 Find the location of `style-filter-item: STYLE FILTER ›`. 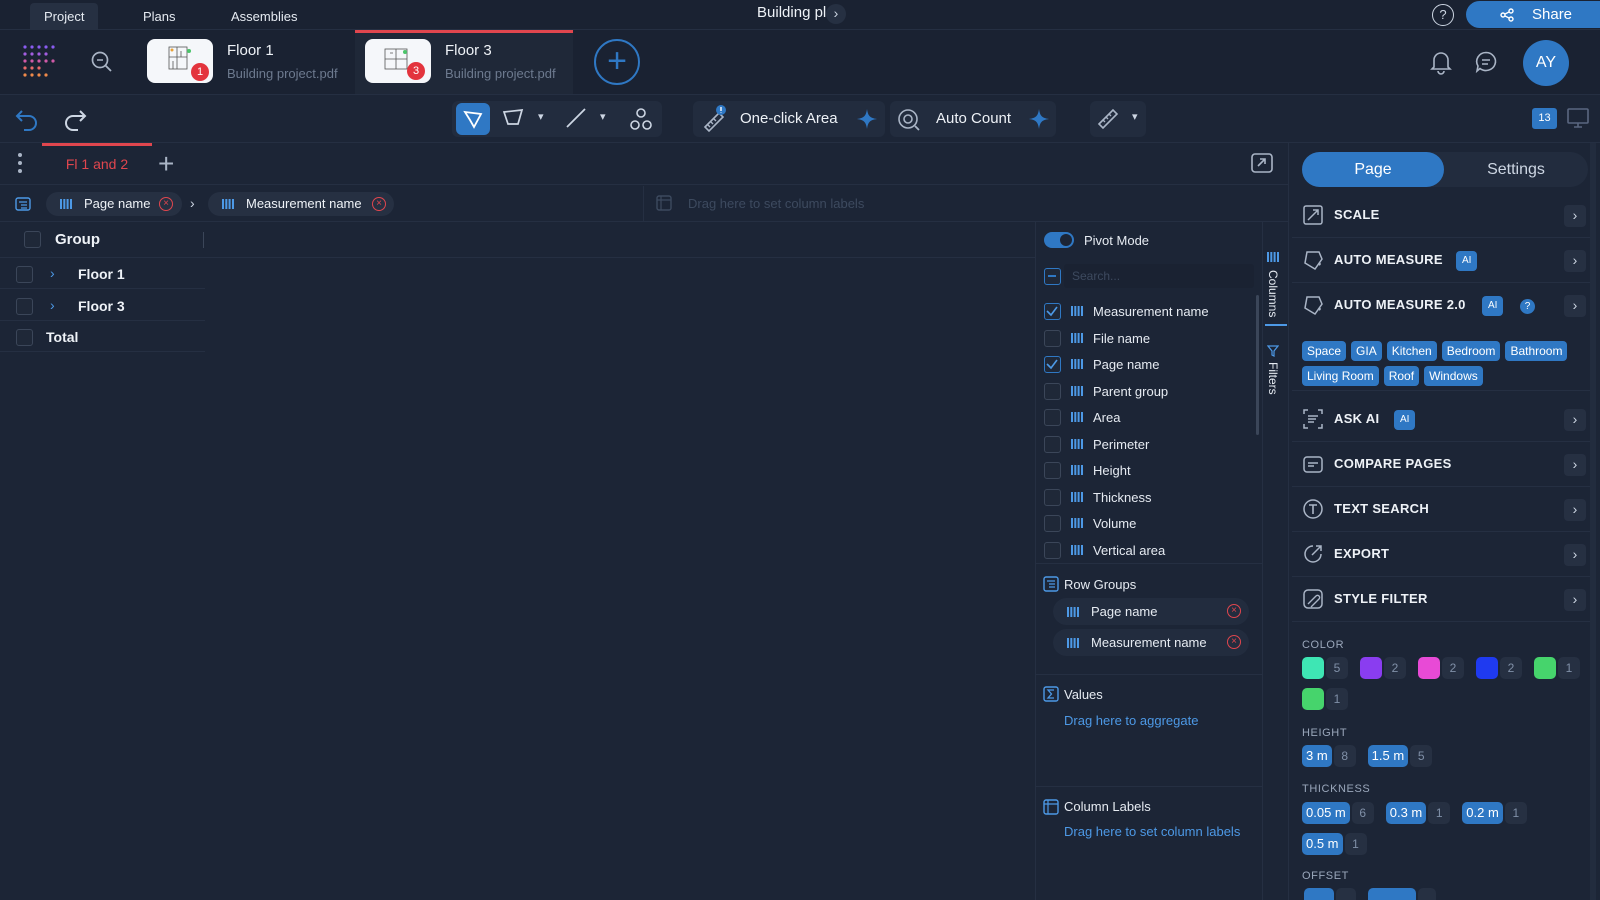

style-filter-item: STYLE FILTER › is located at coordinates (1441, 599).